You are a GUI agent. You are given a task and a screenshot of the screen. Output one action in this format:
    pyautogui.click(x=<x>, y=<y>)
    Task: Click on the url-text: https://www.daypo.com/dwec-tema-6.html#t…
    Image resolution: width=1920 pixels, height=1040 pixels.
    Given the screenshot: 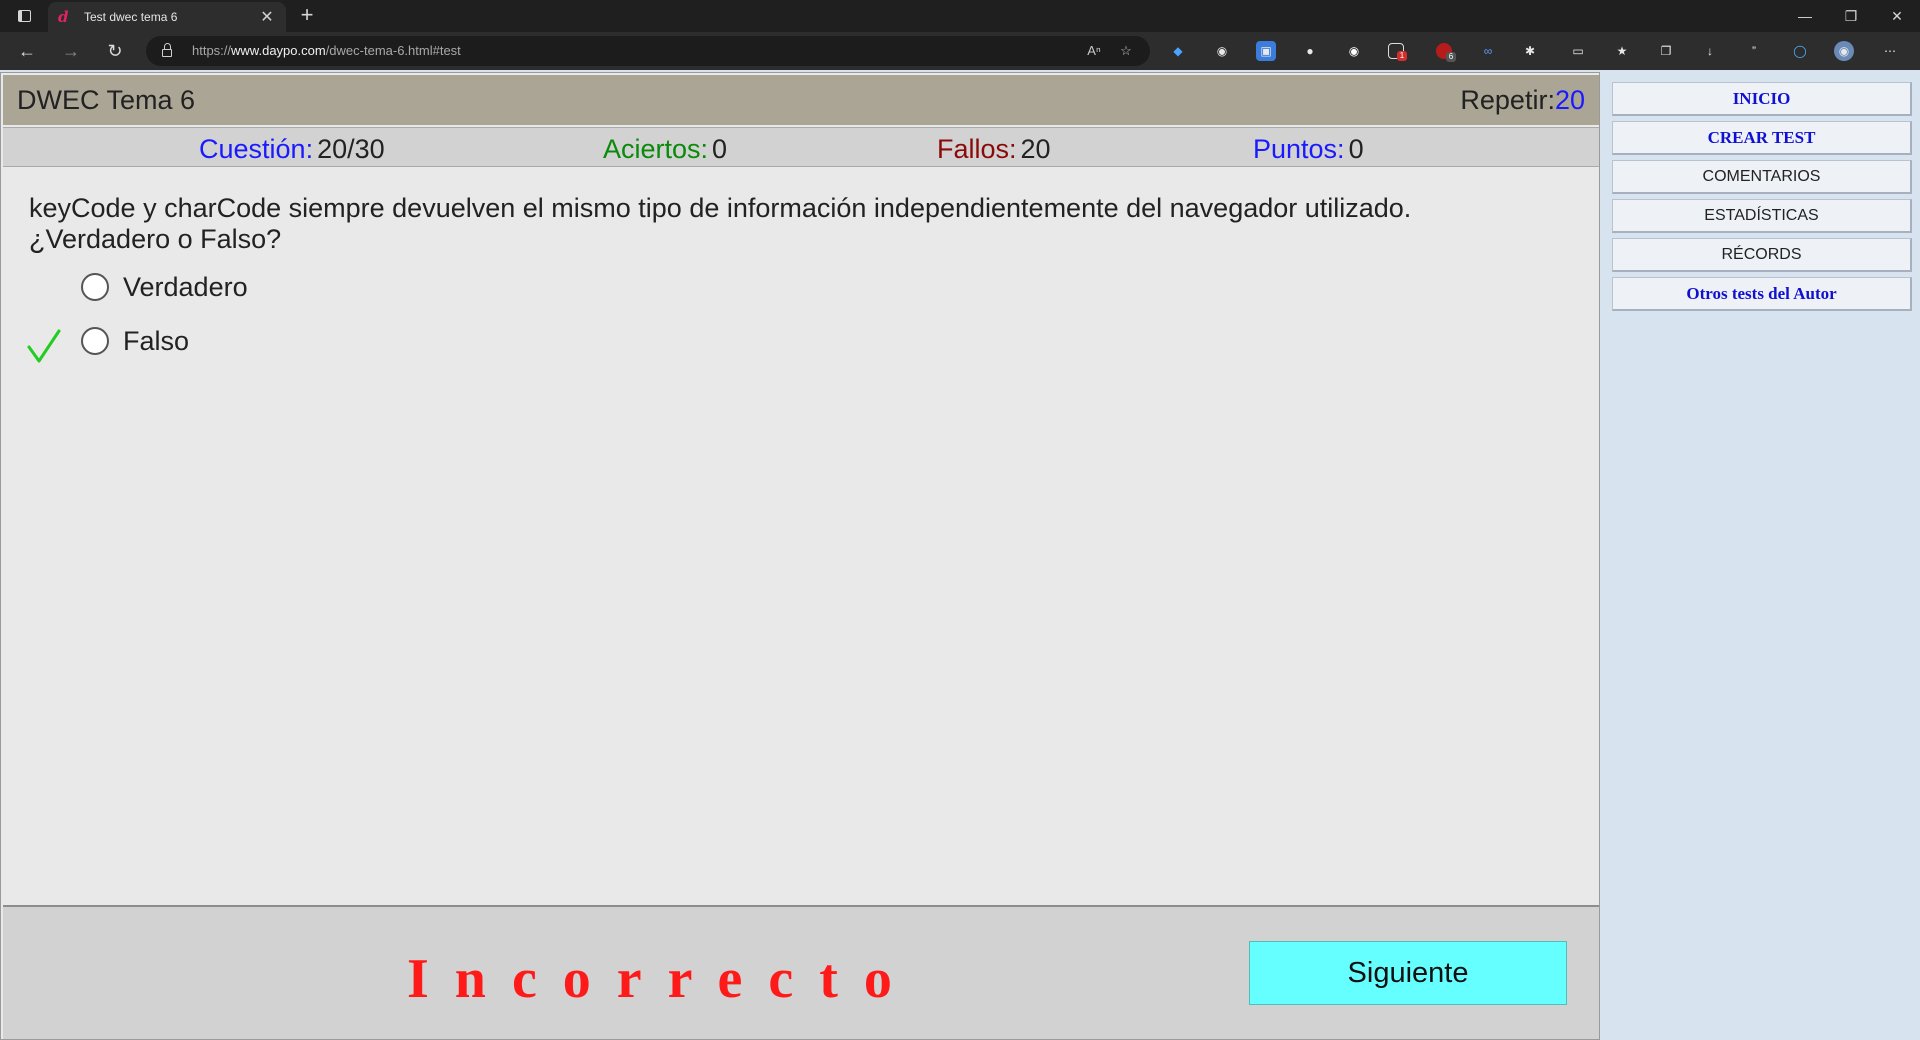 What is the action you would take?
    pyautogui.click(x=326, y=50)
    